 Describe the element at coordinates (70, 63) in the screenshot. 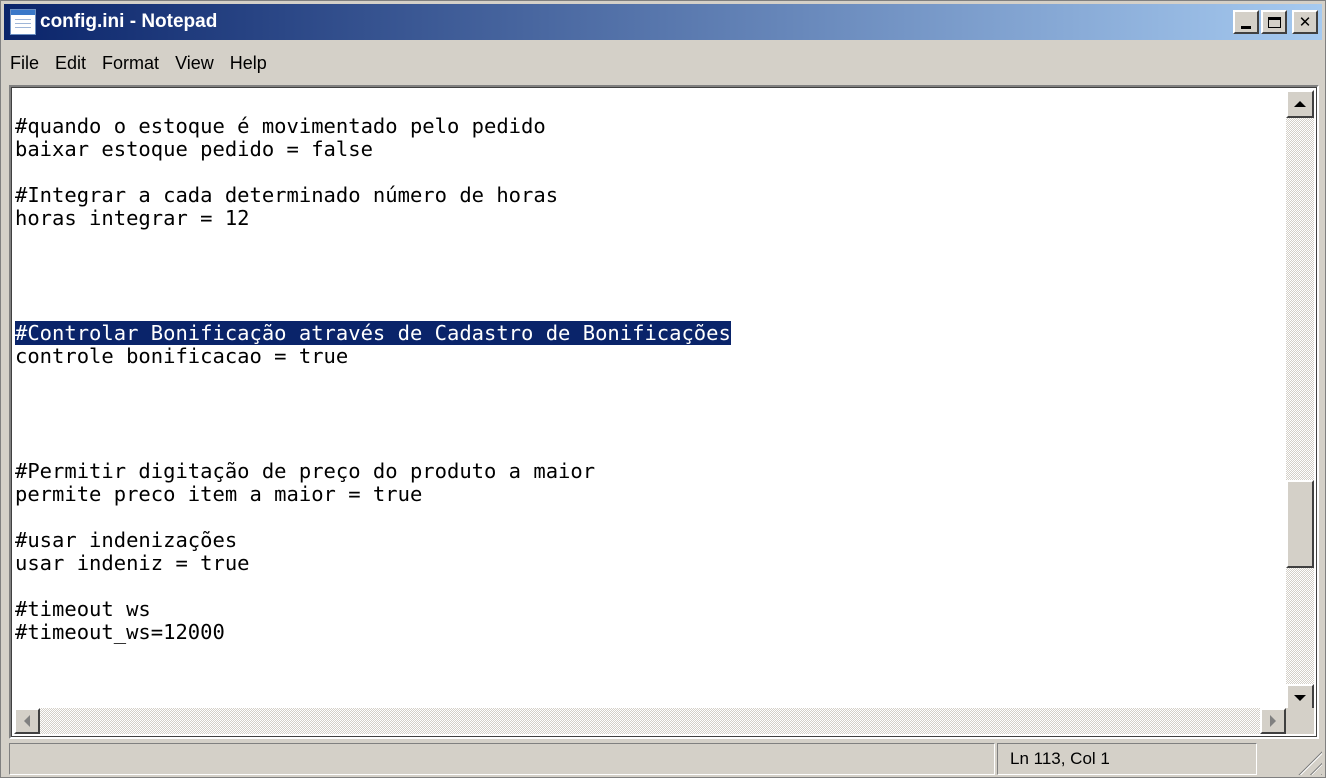

I see `menu-edit: Edit` at that location.